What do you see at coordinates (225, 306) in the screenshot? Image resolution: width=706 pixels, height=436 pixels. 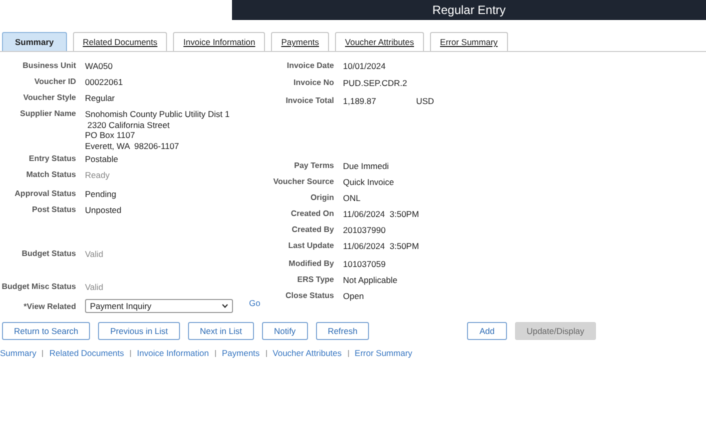 I see `chevron-down-icon` at bounding box center [225, 306].